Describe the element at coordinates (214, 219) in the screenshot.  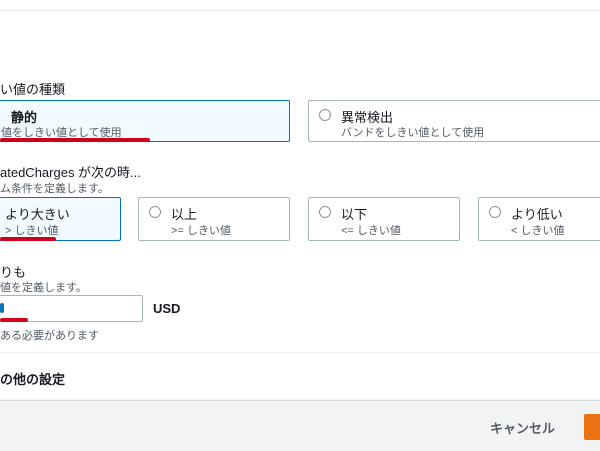
I see `condition-gte-tile: 以上 >= しきい値` at that location.